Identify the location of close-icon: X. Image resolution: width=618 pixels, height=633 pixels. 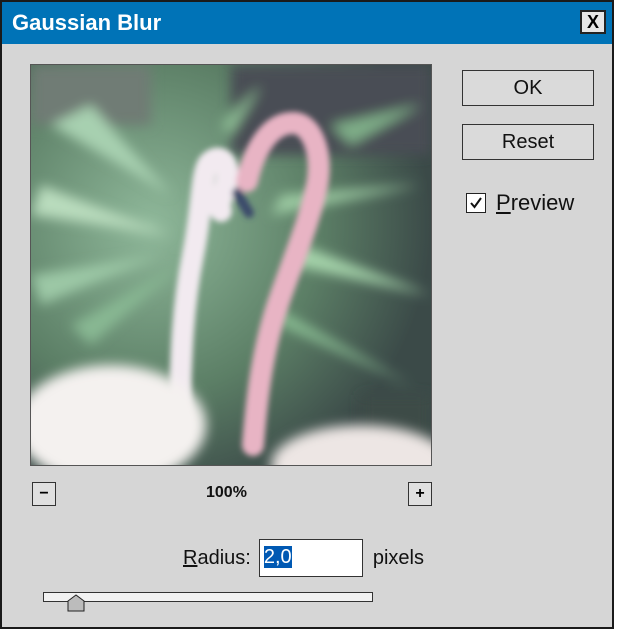
(592, 21).